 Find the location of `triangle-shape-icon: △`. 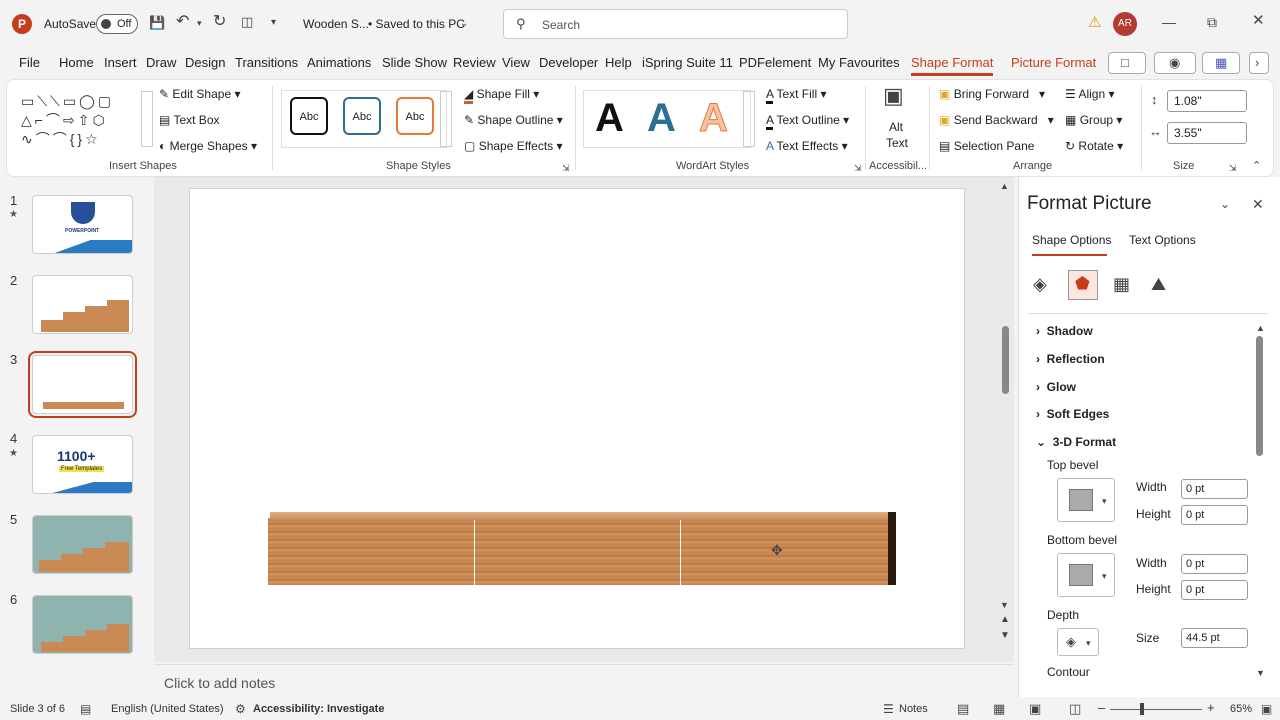

triangle-shape-icon: △ is located at coordinates (28, 120).